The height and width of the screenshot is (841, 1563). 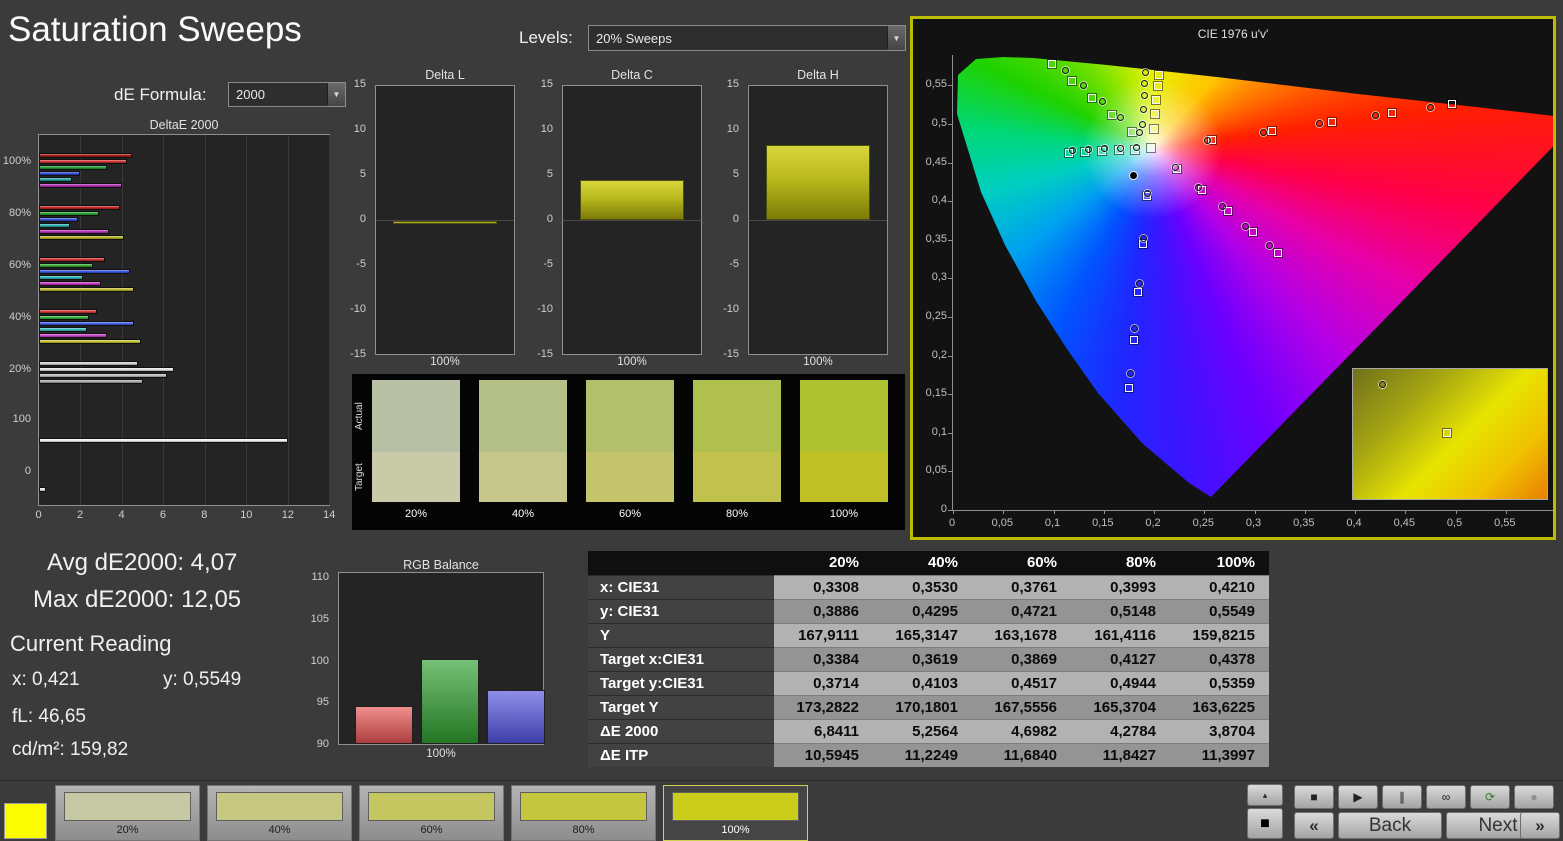 I want to click on delta-l-chart, so click(x=445, y=220).